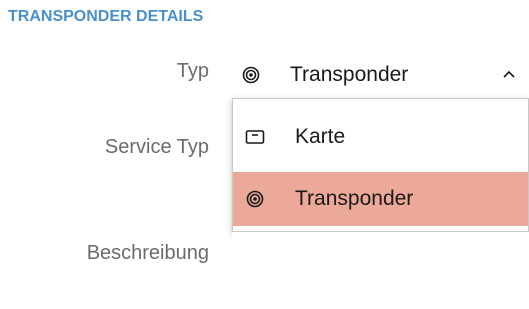 The image size is (529, 309). I want to click on dropdown-option-transponder: Transponder, so click(380, 199).